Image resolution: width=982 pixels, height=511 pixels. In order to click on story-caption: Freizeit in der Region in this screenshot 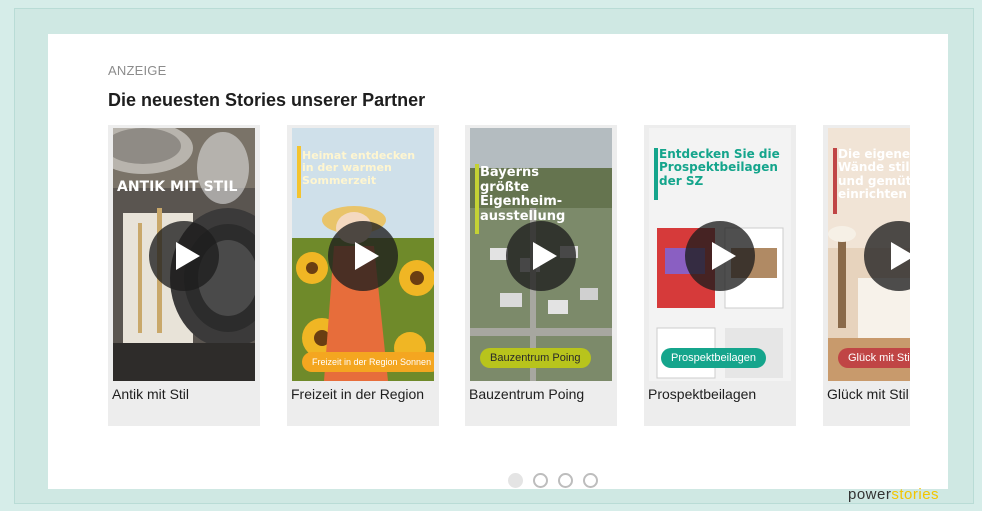, I will do `click(357, 394)`.